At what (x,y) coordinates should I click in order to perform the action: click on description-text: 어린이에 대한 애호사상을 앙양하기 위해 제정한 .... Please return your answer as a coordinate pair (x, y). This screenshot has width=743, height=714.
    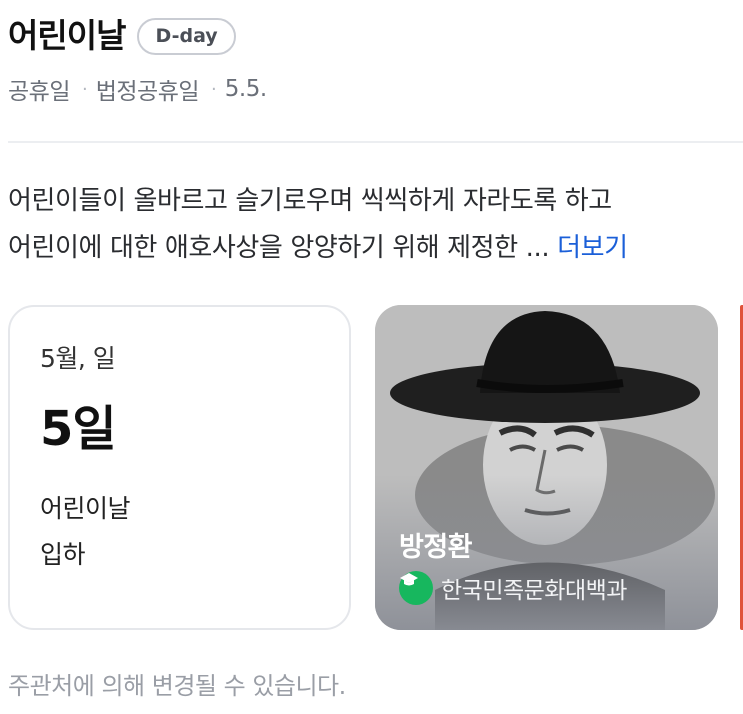
    Looking at the image, I should click on (279, 248).